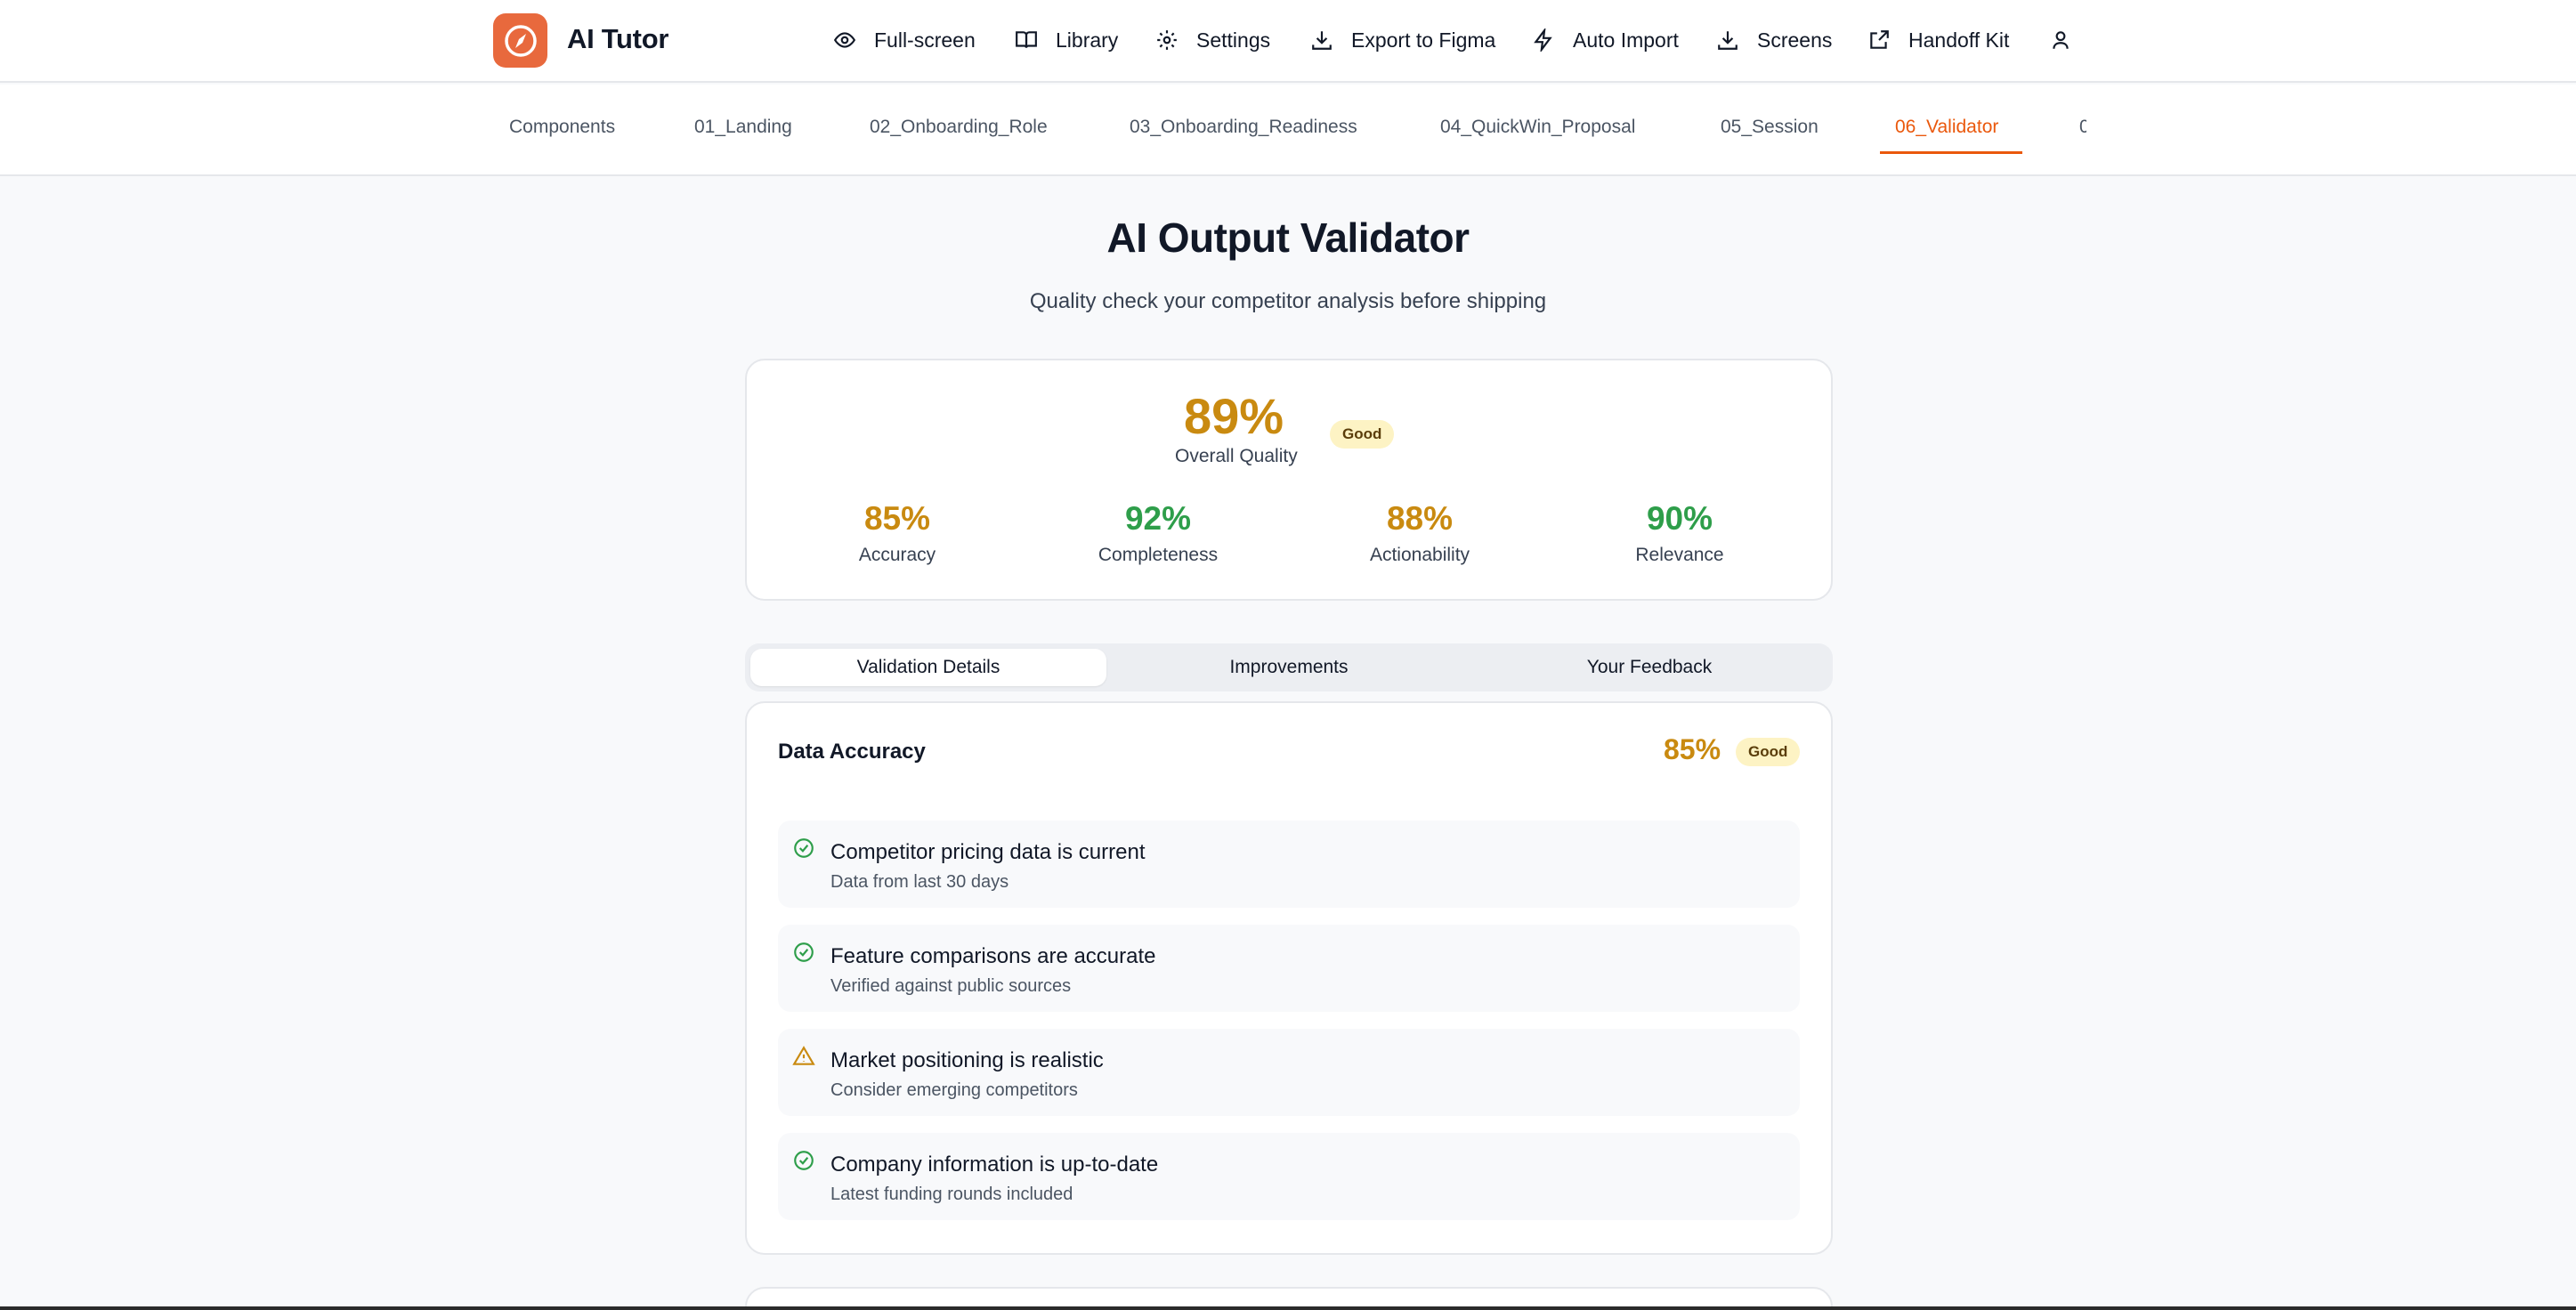 The height and width of the screenshot is (1310, 2576). I want to click on item-title: Market positioning is realistic, so click(967, 1060).